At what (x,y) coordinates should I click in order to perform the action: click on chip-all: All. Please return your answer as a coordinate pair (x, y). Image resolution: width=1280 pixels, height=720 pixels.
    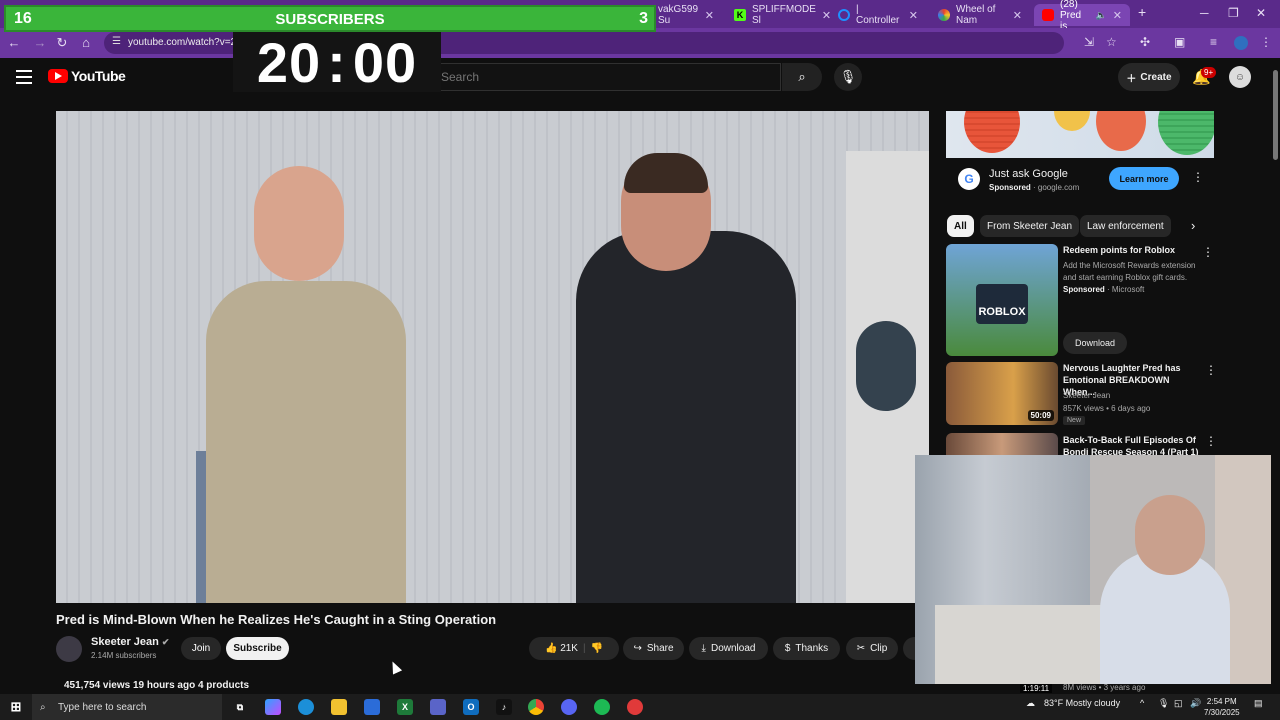
    Looking at the image, I should click on (960, 226).